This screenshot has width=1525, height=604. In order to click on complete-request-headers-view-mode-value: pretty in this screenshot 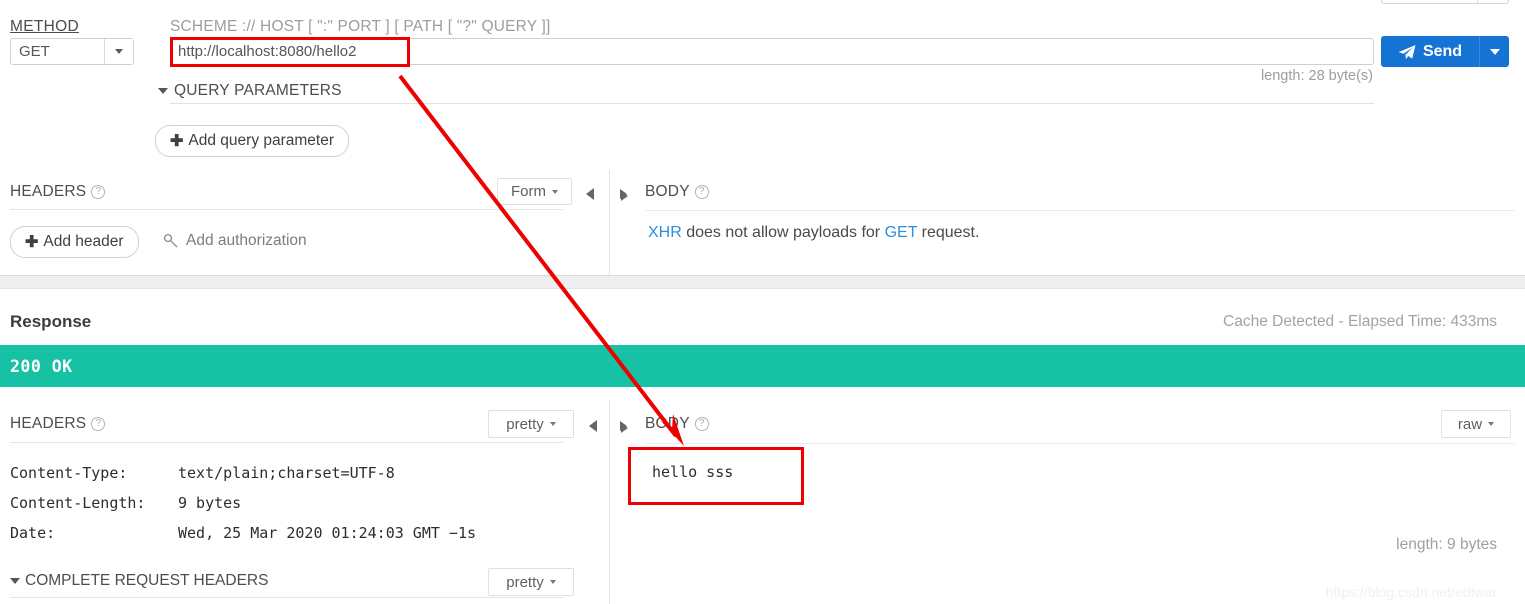, I will do `click(525, 582)`.